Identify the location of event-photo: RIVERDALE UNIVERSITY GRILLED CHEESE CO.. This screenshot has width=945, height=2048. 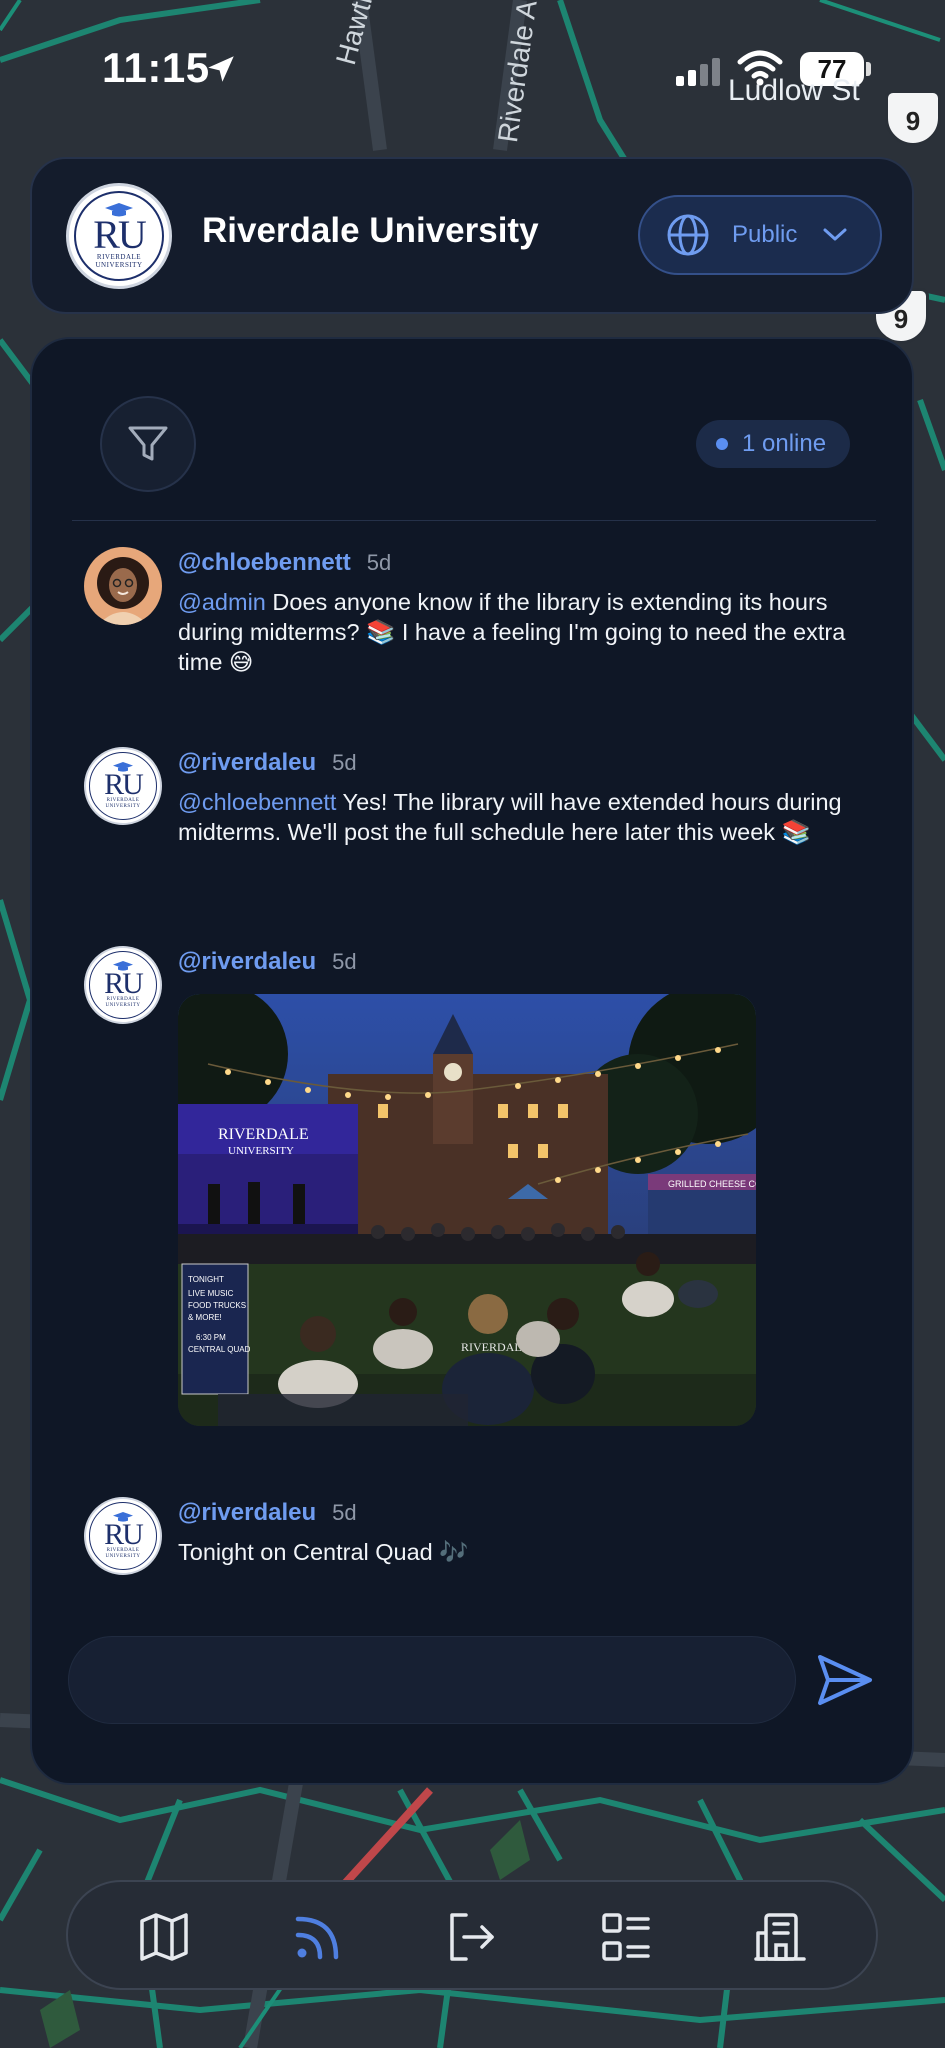
(467, 1210).